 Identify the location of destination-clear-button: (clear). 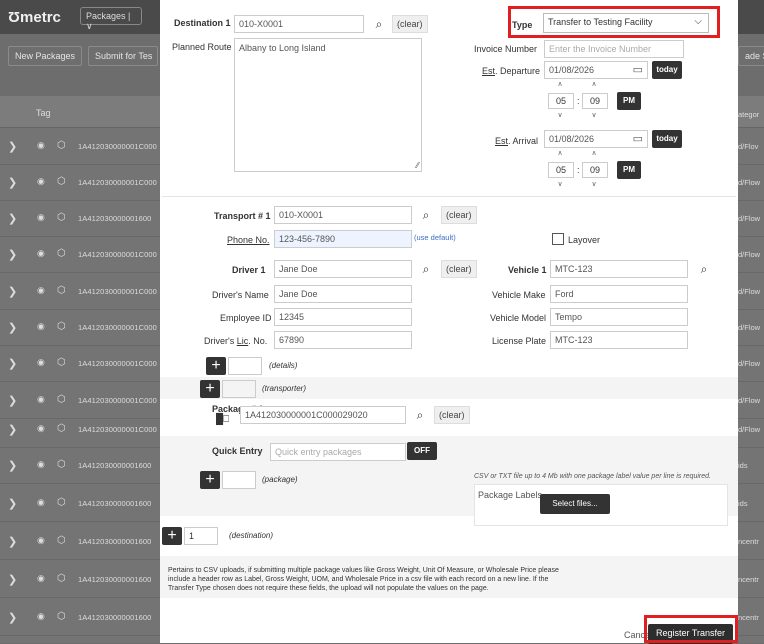
(410, 24).